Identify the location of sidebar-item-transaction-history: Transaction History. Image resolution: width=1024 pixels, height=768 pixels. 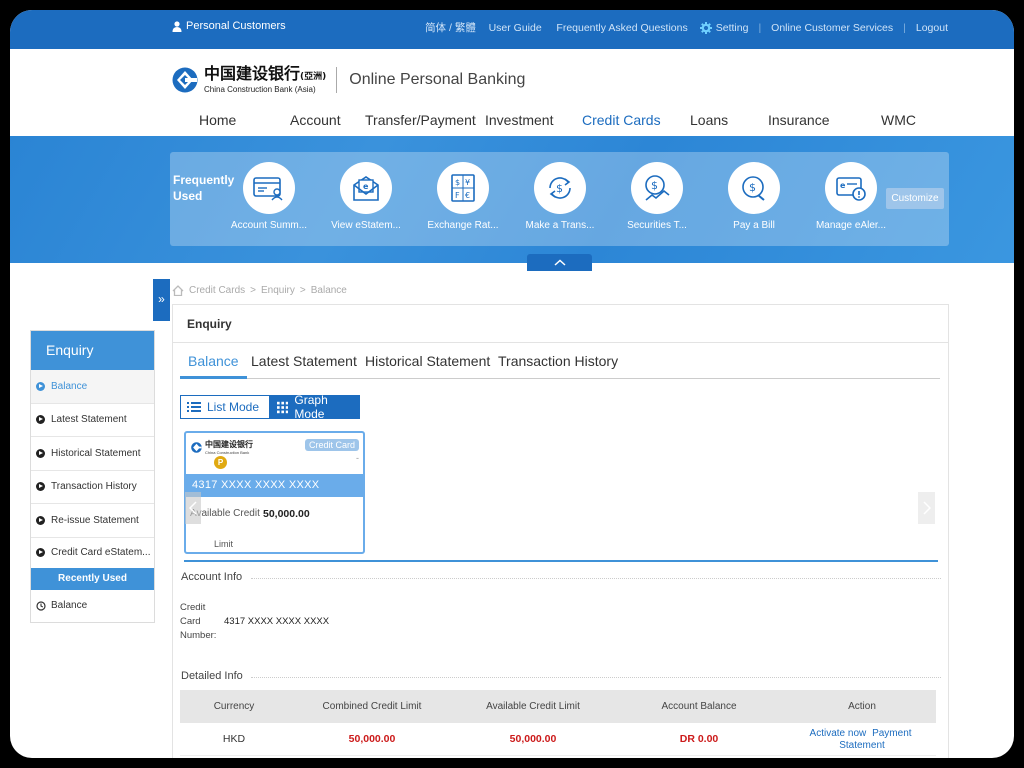
(92, 487).